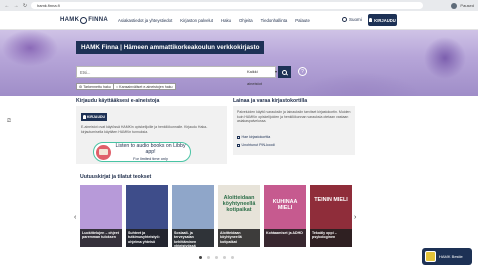  I want to click on libby-icon, so click(103, 152).